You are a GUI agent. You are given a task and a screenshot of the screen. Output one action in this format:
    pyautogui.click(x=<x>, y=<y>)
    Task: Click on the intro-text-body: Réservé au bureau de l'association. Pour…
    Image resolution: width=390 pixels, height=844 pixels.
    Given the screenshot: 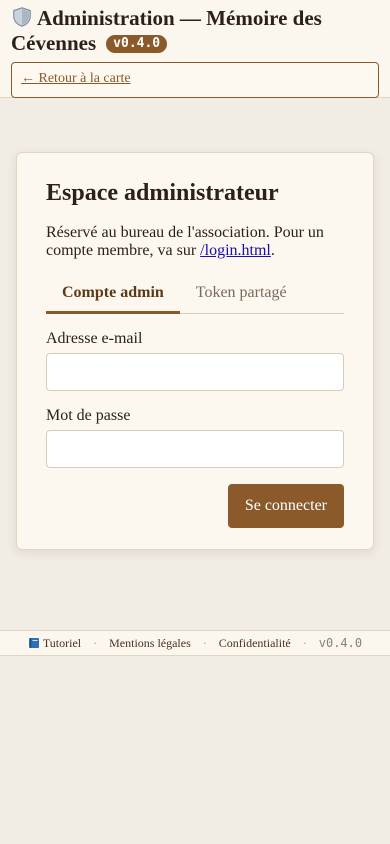 What is the action you would take?
    pyautogui.click(x=185, y=241)
    